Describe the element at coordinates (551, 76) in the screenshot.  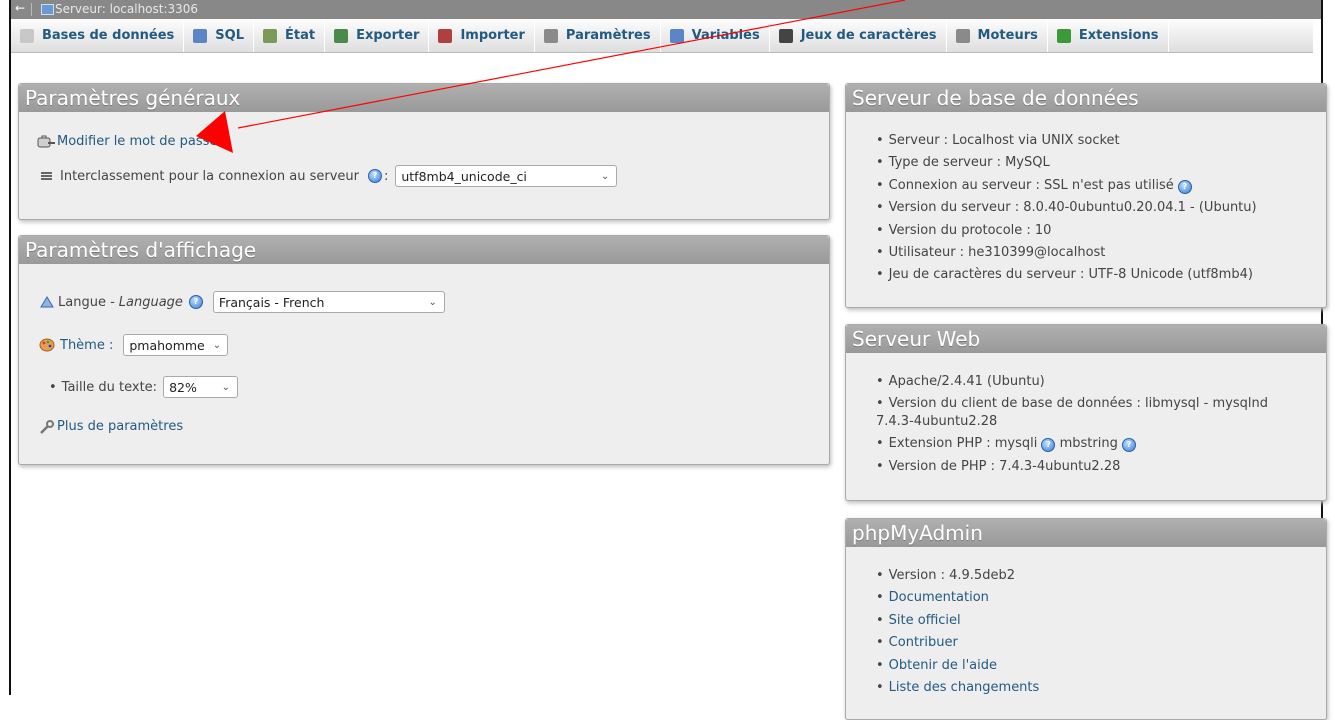
I see `annotation-arrow` at that location.